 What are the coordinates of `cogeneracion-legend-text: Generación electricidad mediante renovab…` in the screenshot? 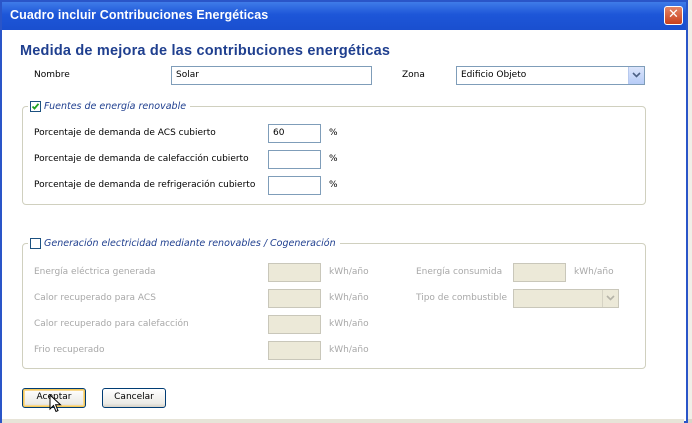 It's located at (190, 243).